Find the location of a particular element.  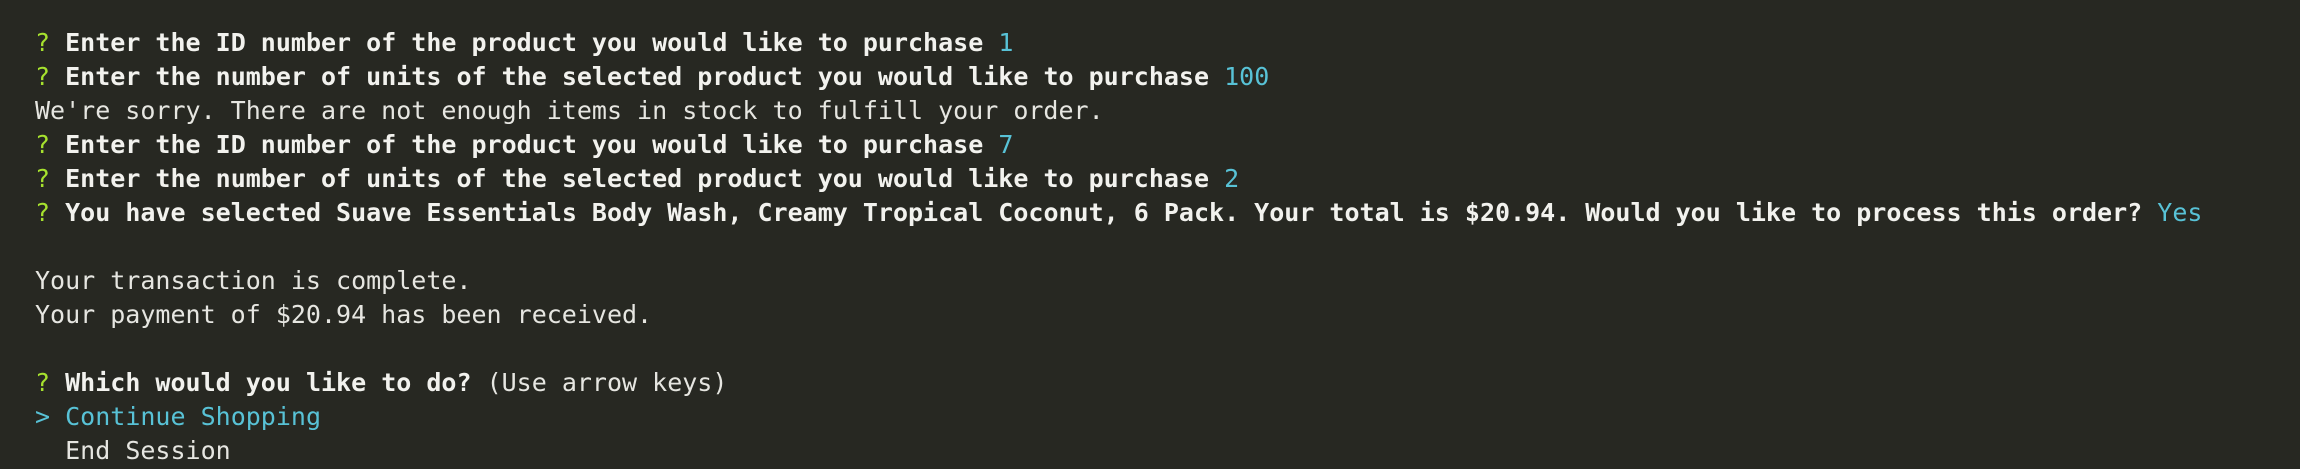

prompt-answer: 100 is located at coordinates (1247, 76).